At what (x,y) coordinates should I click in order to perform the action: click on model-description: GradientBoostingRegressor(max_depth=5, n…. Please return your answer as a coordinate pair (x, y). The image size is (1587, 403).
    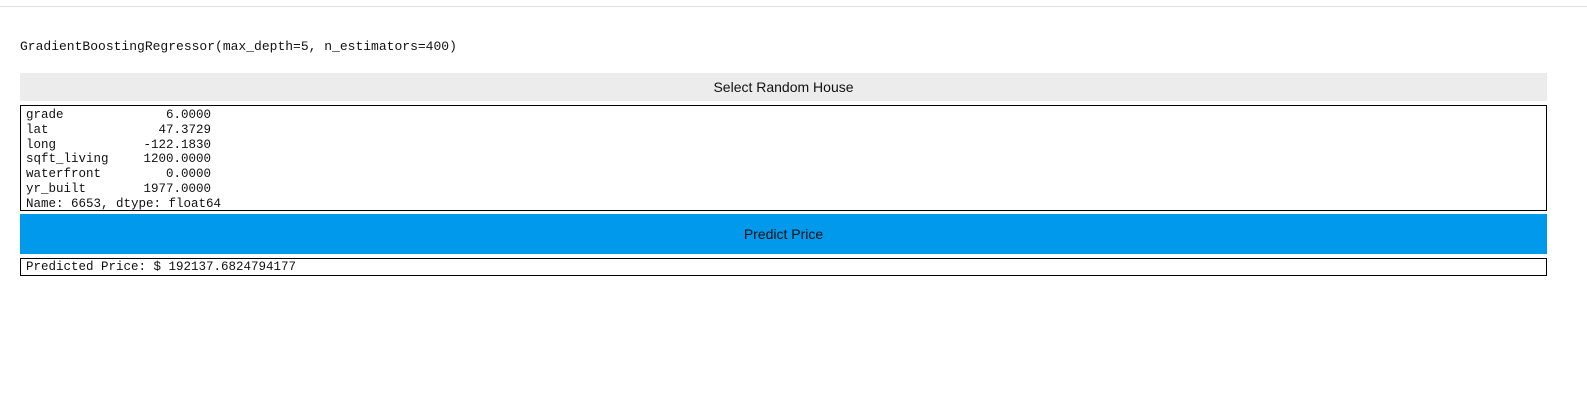
    Looking at the image, I should click on (238, 46).